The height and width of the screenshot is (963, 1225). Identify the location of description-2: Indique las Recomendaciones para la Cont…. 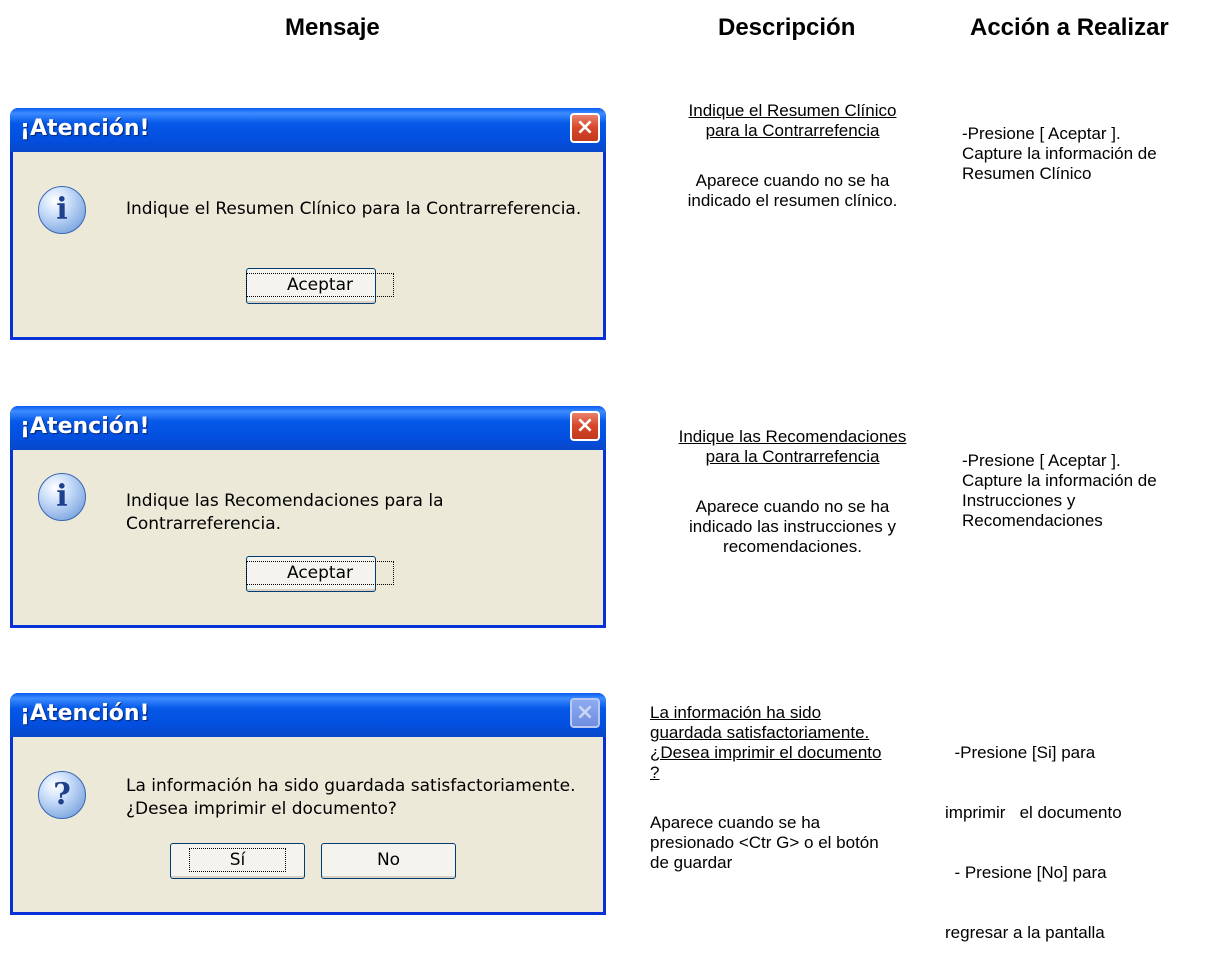
(792, 491).